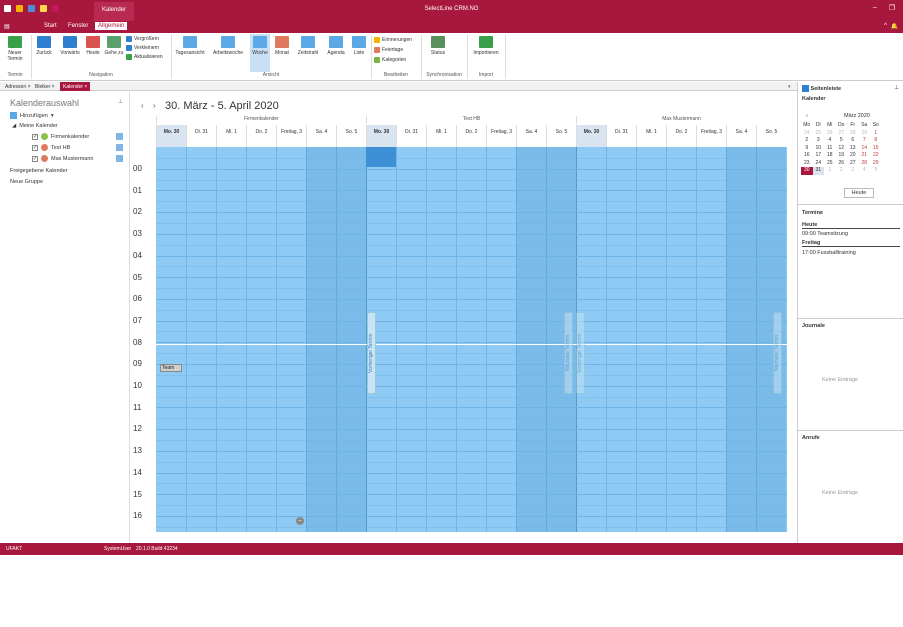 This screenshot has height=627, width=903. Describe the element at coordinates (51, 147) in the screenshot. I see `calendar-item-test-hb: ✓ Test HB` at that location.